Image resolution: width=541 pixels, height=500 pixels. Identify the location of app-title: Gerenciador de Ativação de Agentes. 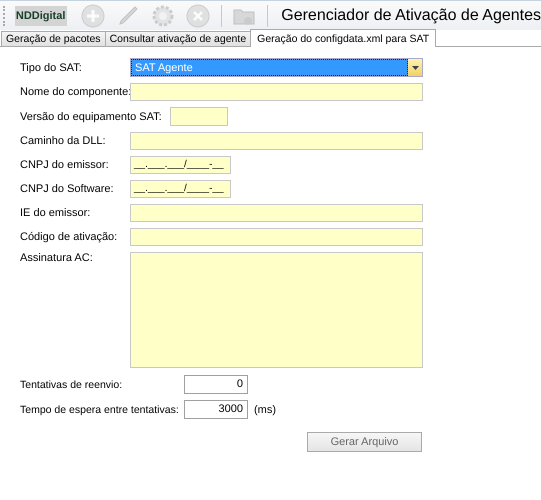
(411, 15).